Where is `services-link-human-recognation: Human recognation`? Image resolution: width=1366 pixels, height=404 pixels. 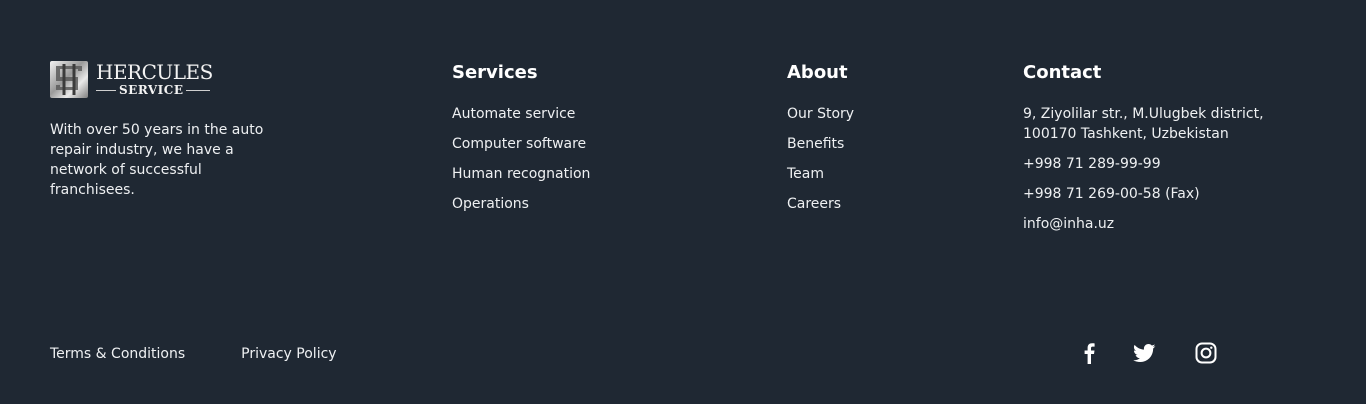 services-link-human-recognation: Human recognation is located at coordinates (521, 174).